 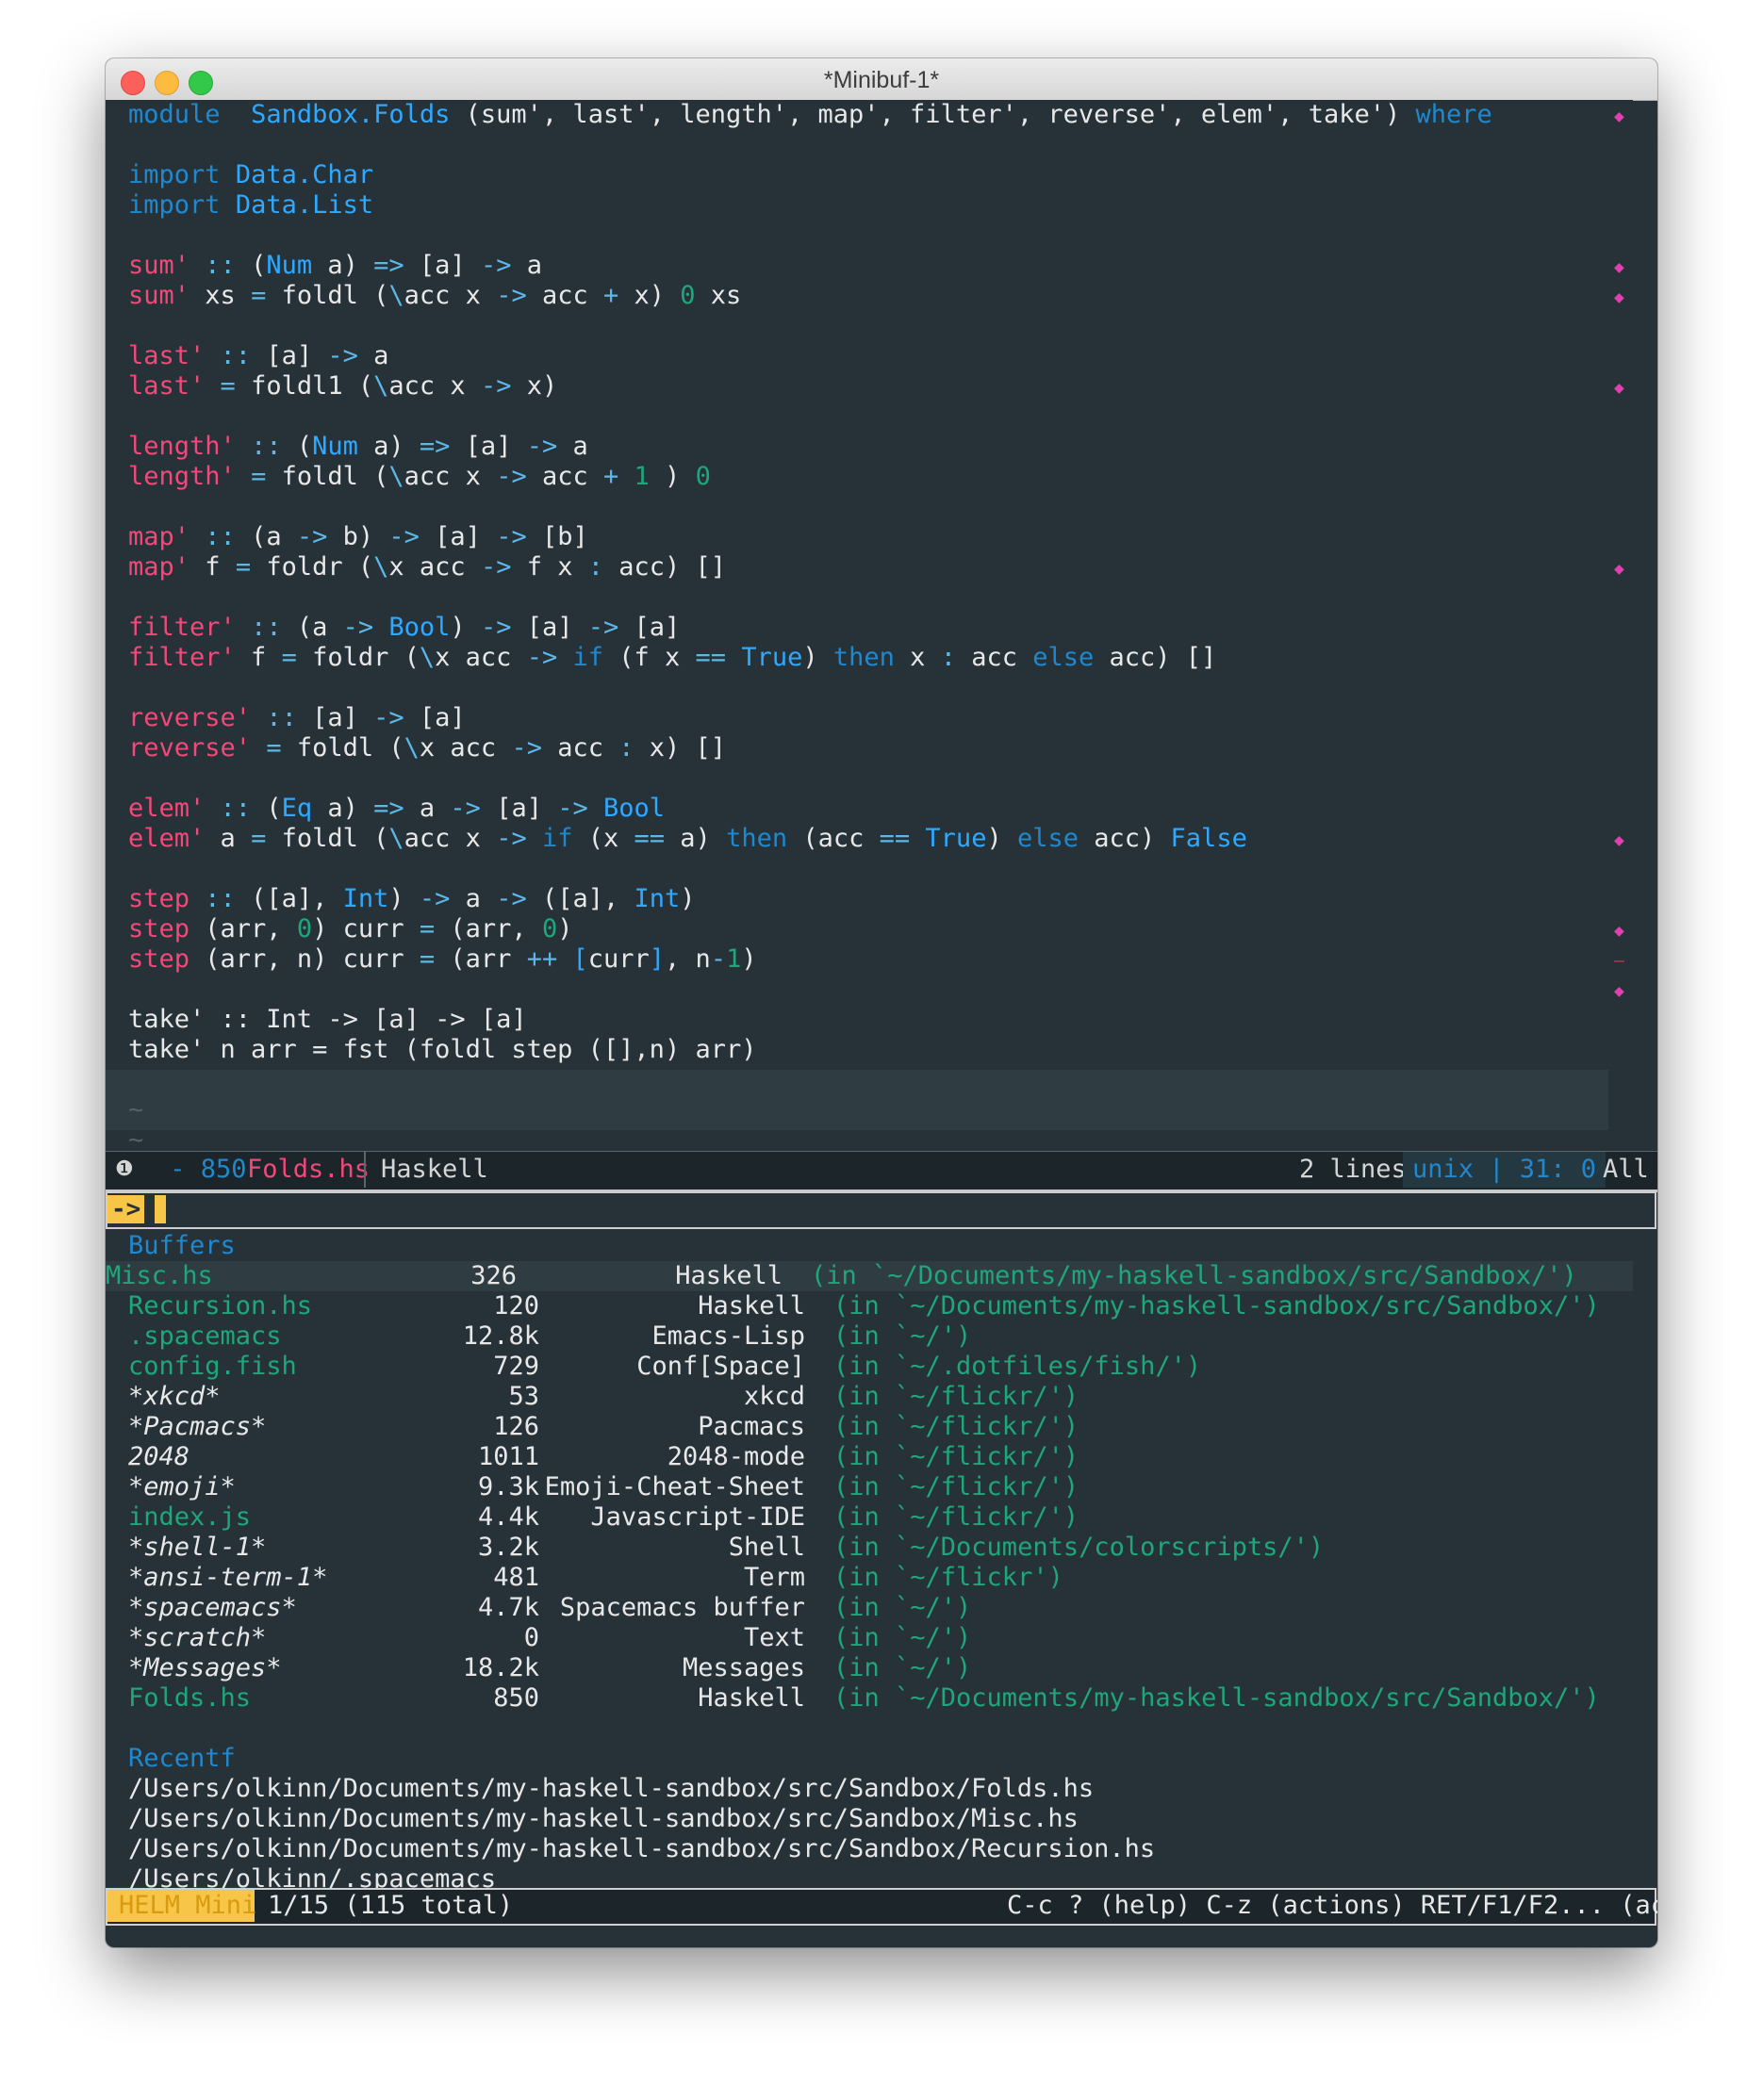 I want to click on git-gutter-mark: ◆, so click(x=1619, y=569).